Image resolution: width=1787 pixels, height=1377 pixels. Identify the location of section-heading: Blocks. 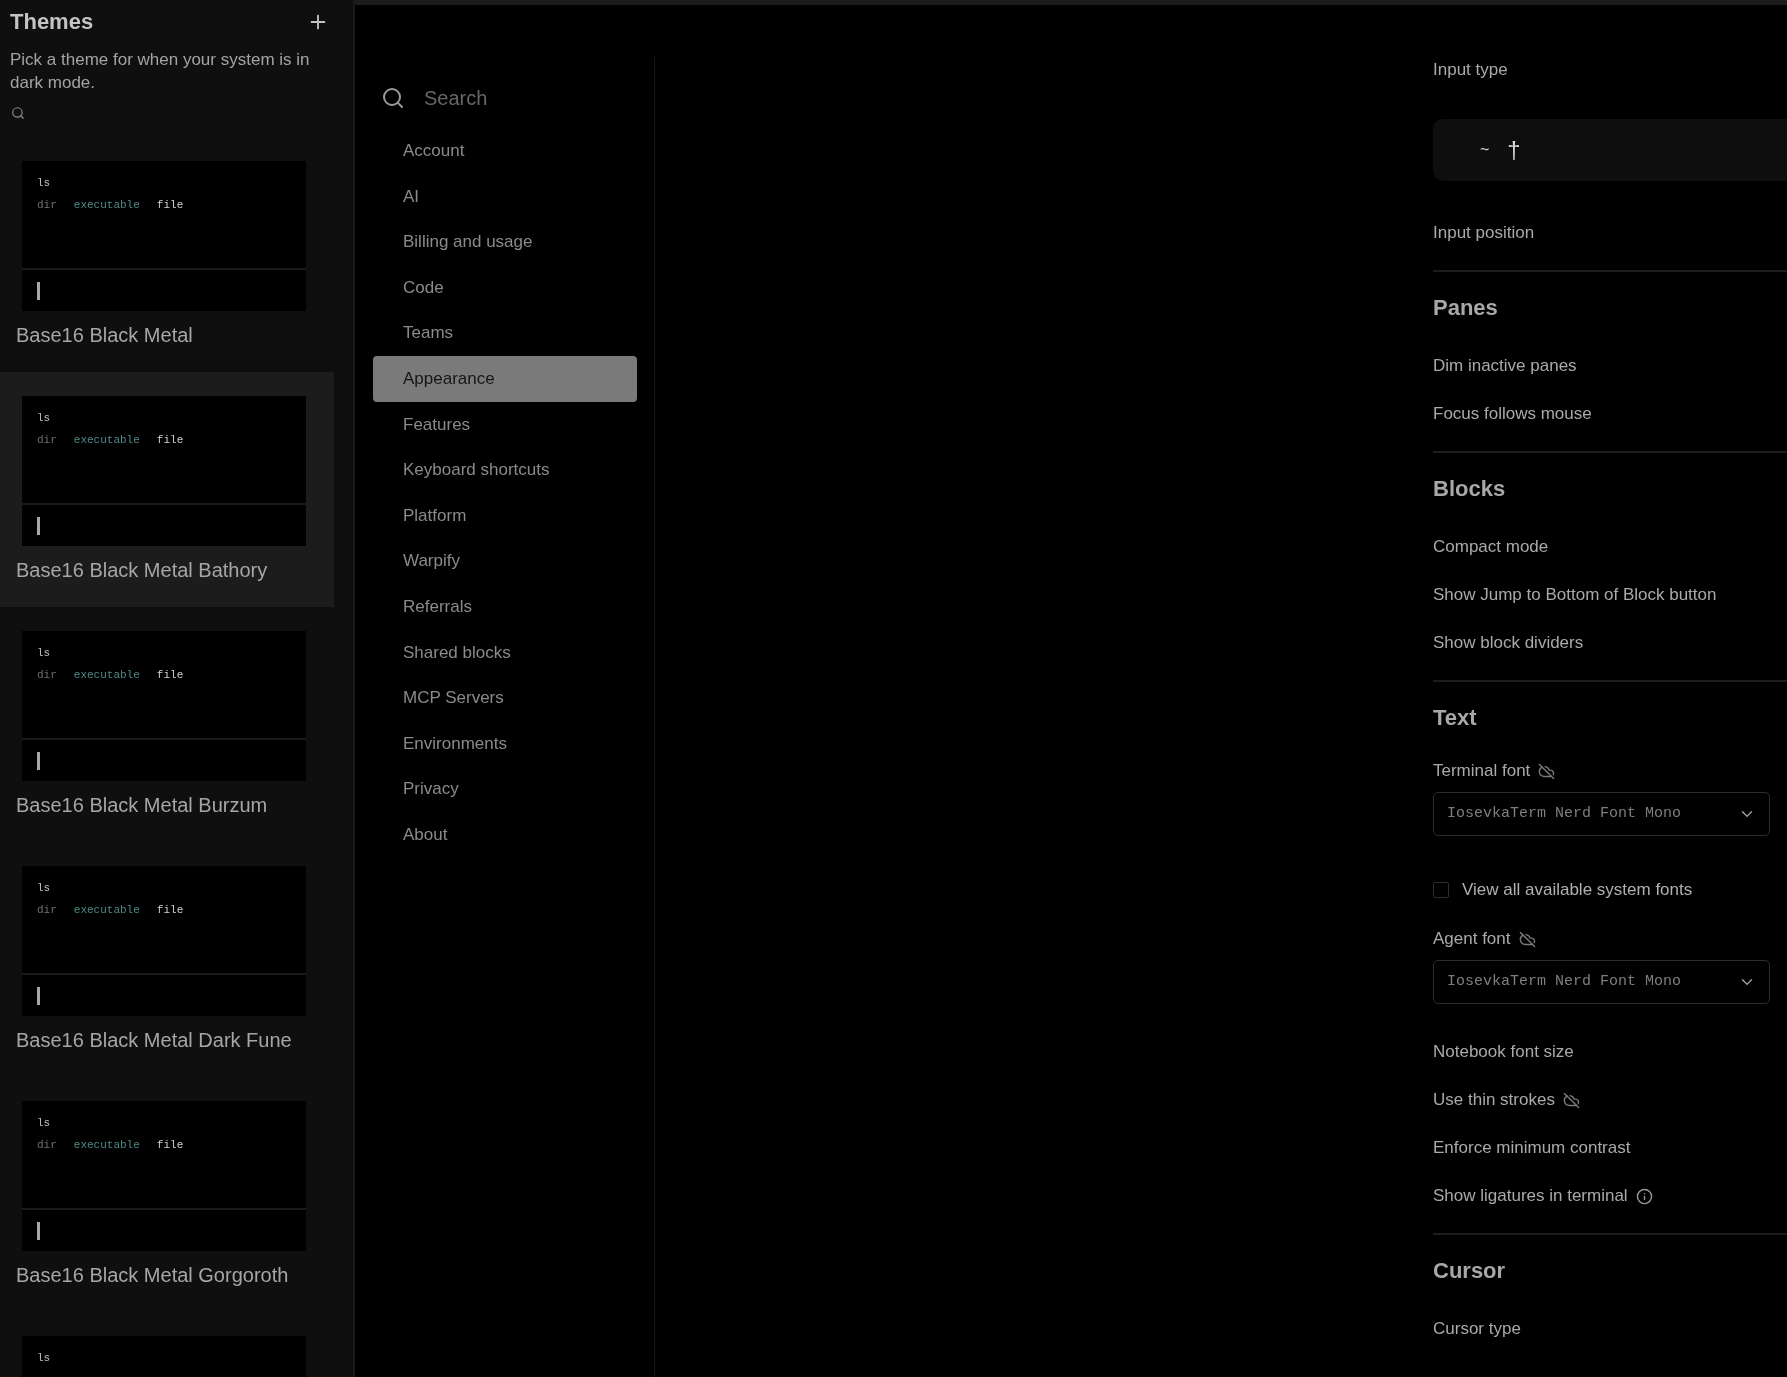
(1469, 488).